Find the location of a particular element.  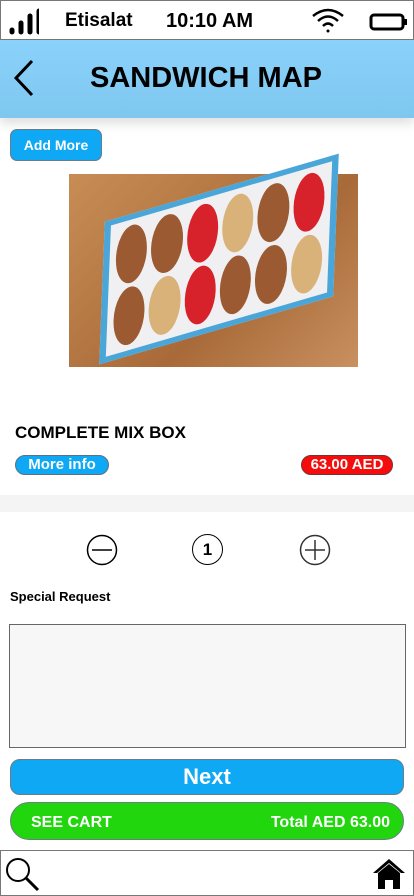

plus-circle-icon is located at coordinates (315, 550).